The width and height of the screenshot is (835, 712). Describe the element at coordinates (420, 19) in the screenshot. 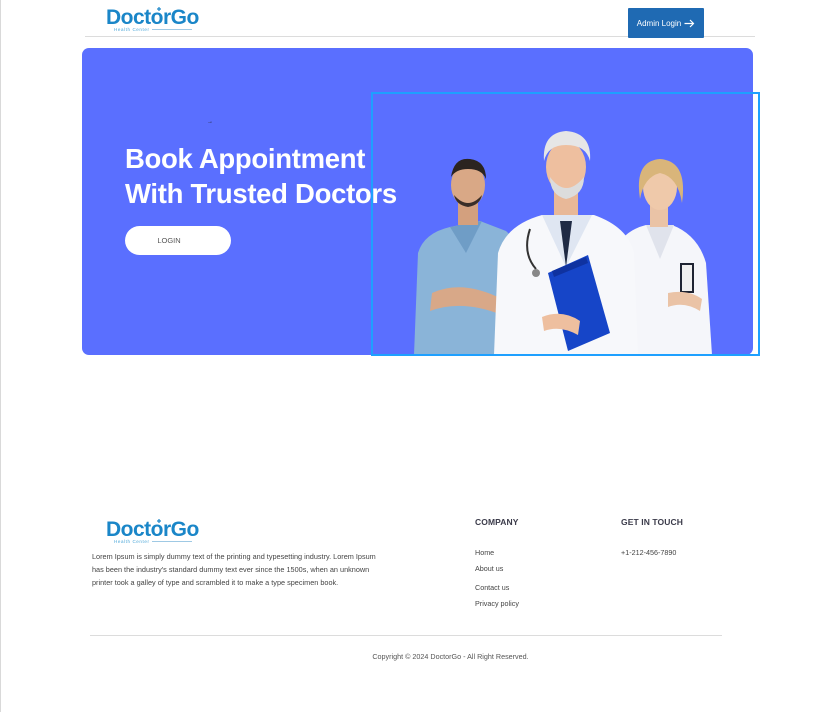

I see `site-header: DoctorGo Health Center Admin Login` at that location.